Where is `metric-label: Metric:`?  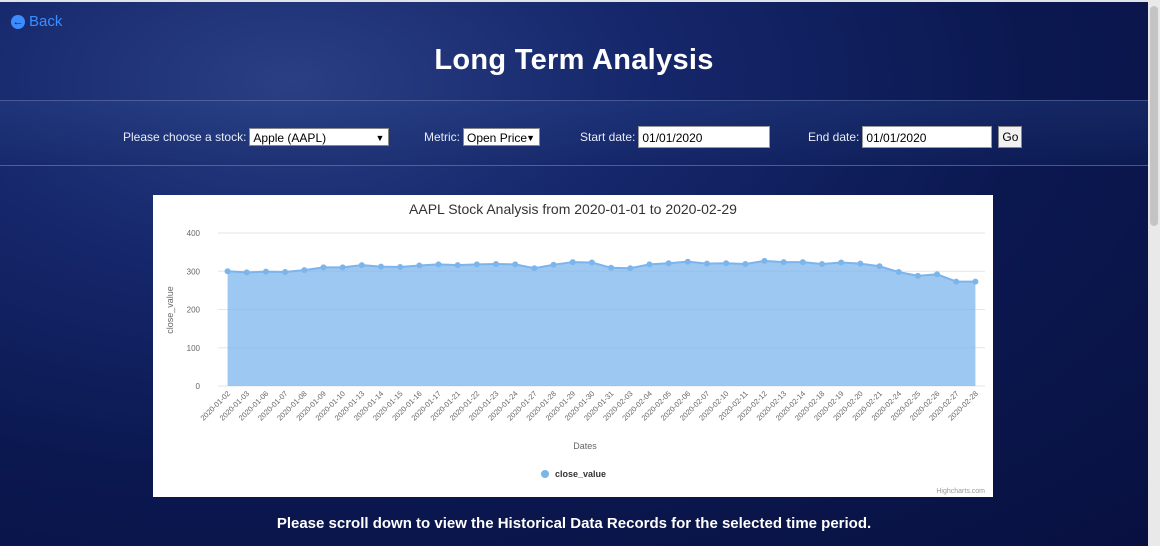
metric-label: Metric: is located at coordinates (442, 137).